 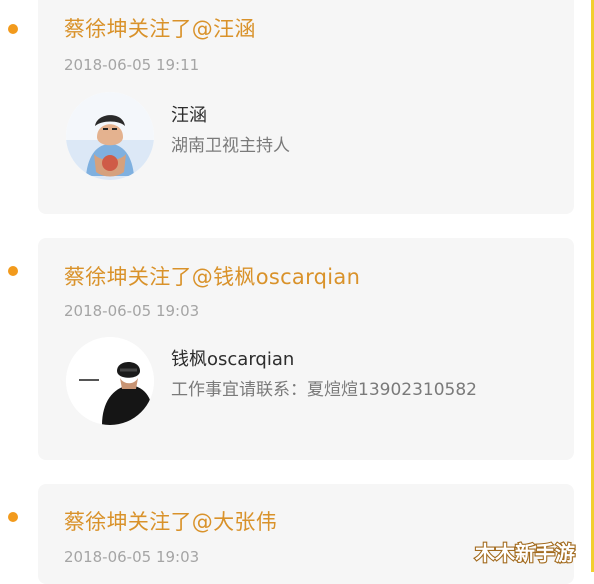 I want to click on event-title: 蔡徐坤关注了@汪涵, so click(x=160, y=29).